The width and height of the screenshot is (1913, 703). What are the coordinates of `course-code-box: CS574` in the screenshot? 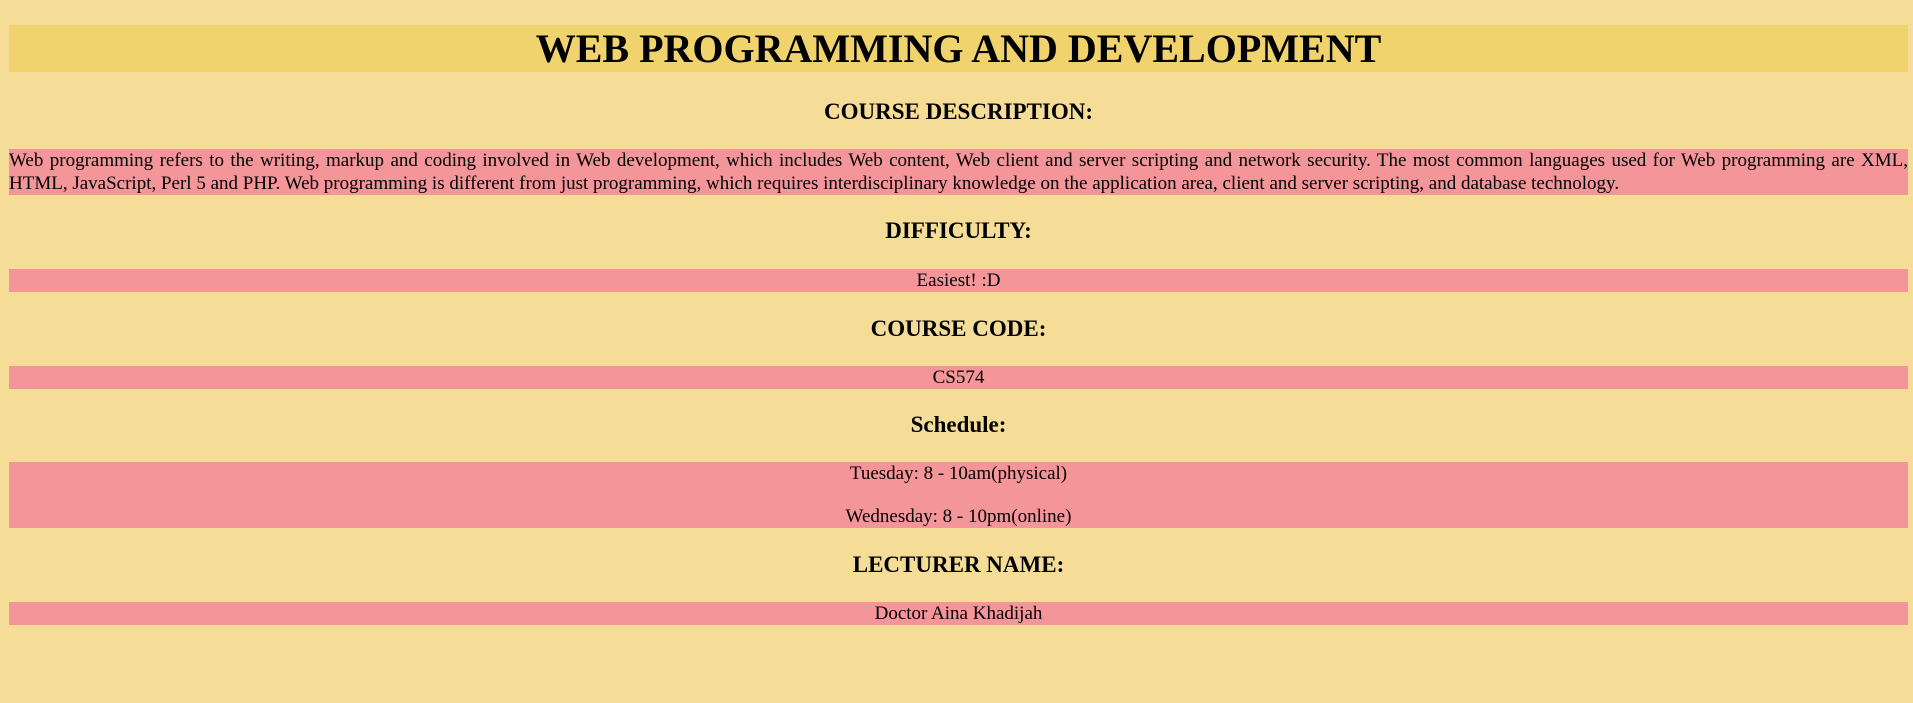 It's located at (958, 377).